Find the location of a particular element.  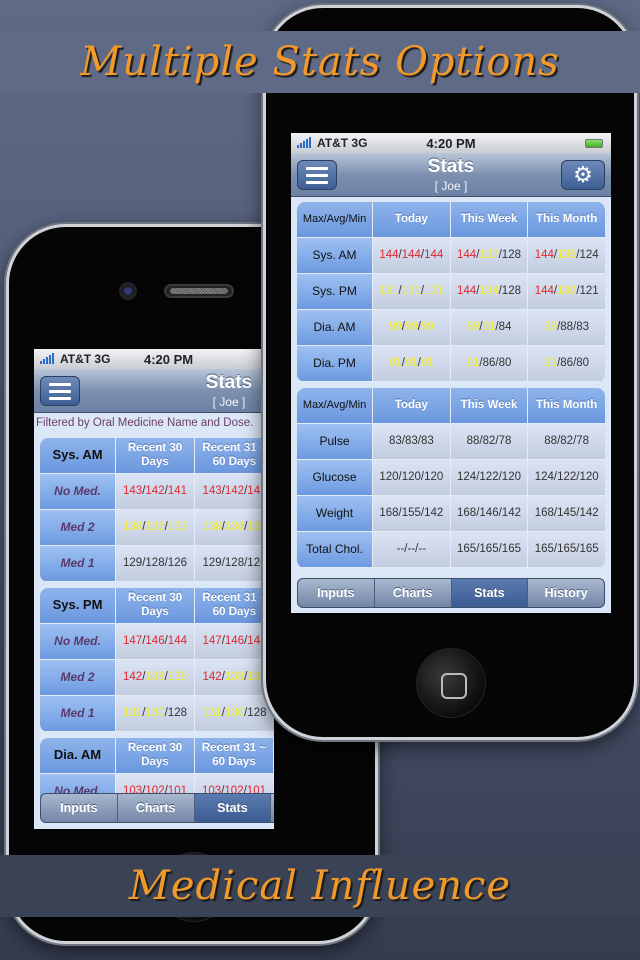

stat-value: 155 is located at coordinates (411, 512).